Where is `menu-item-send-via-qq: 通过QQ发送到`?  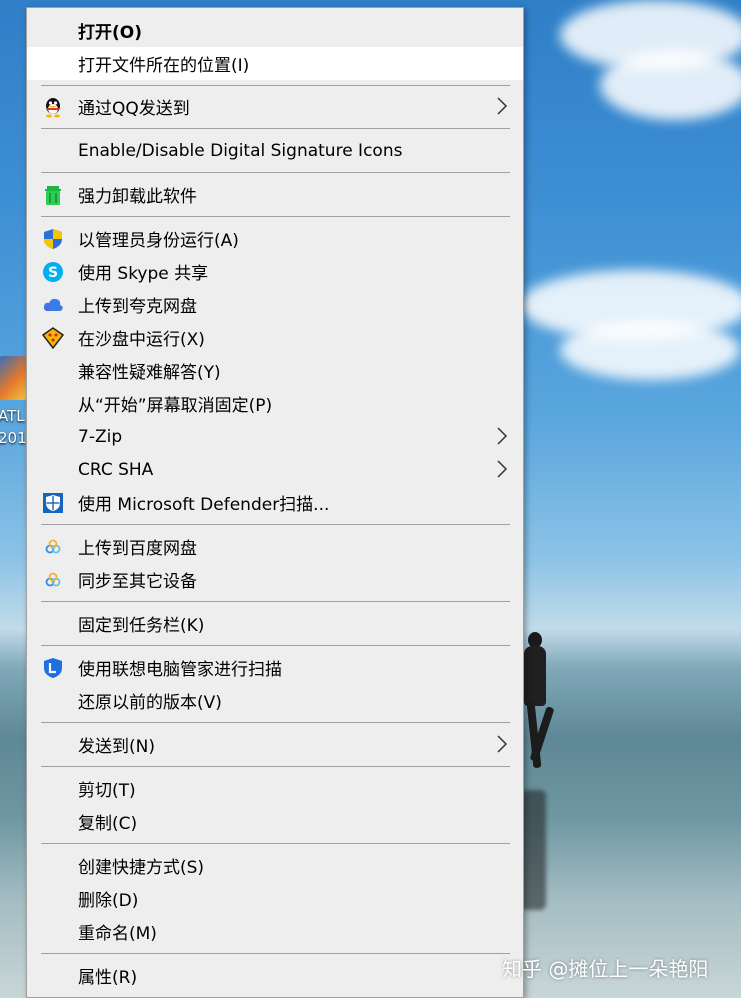 menu-item-send-via-qq: 通过QQ发送到 is located at coordinates (275, 106).